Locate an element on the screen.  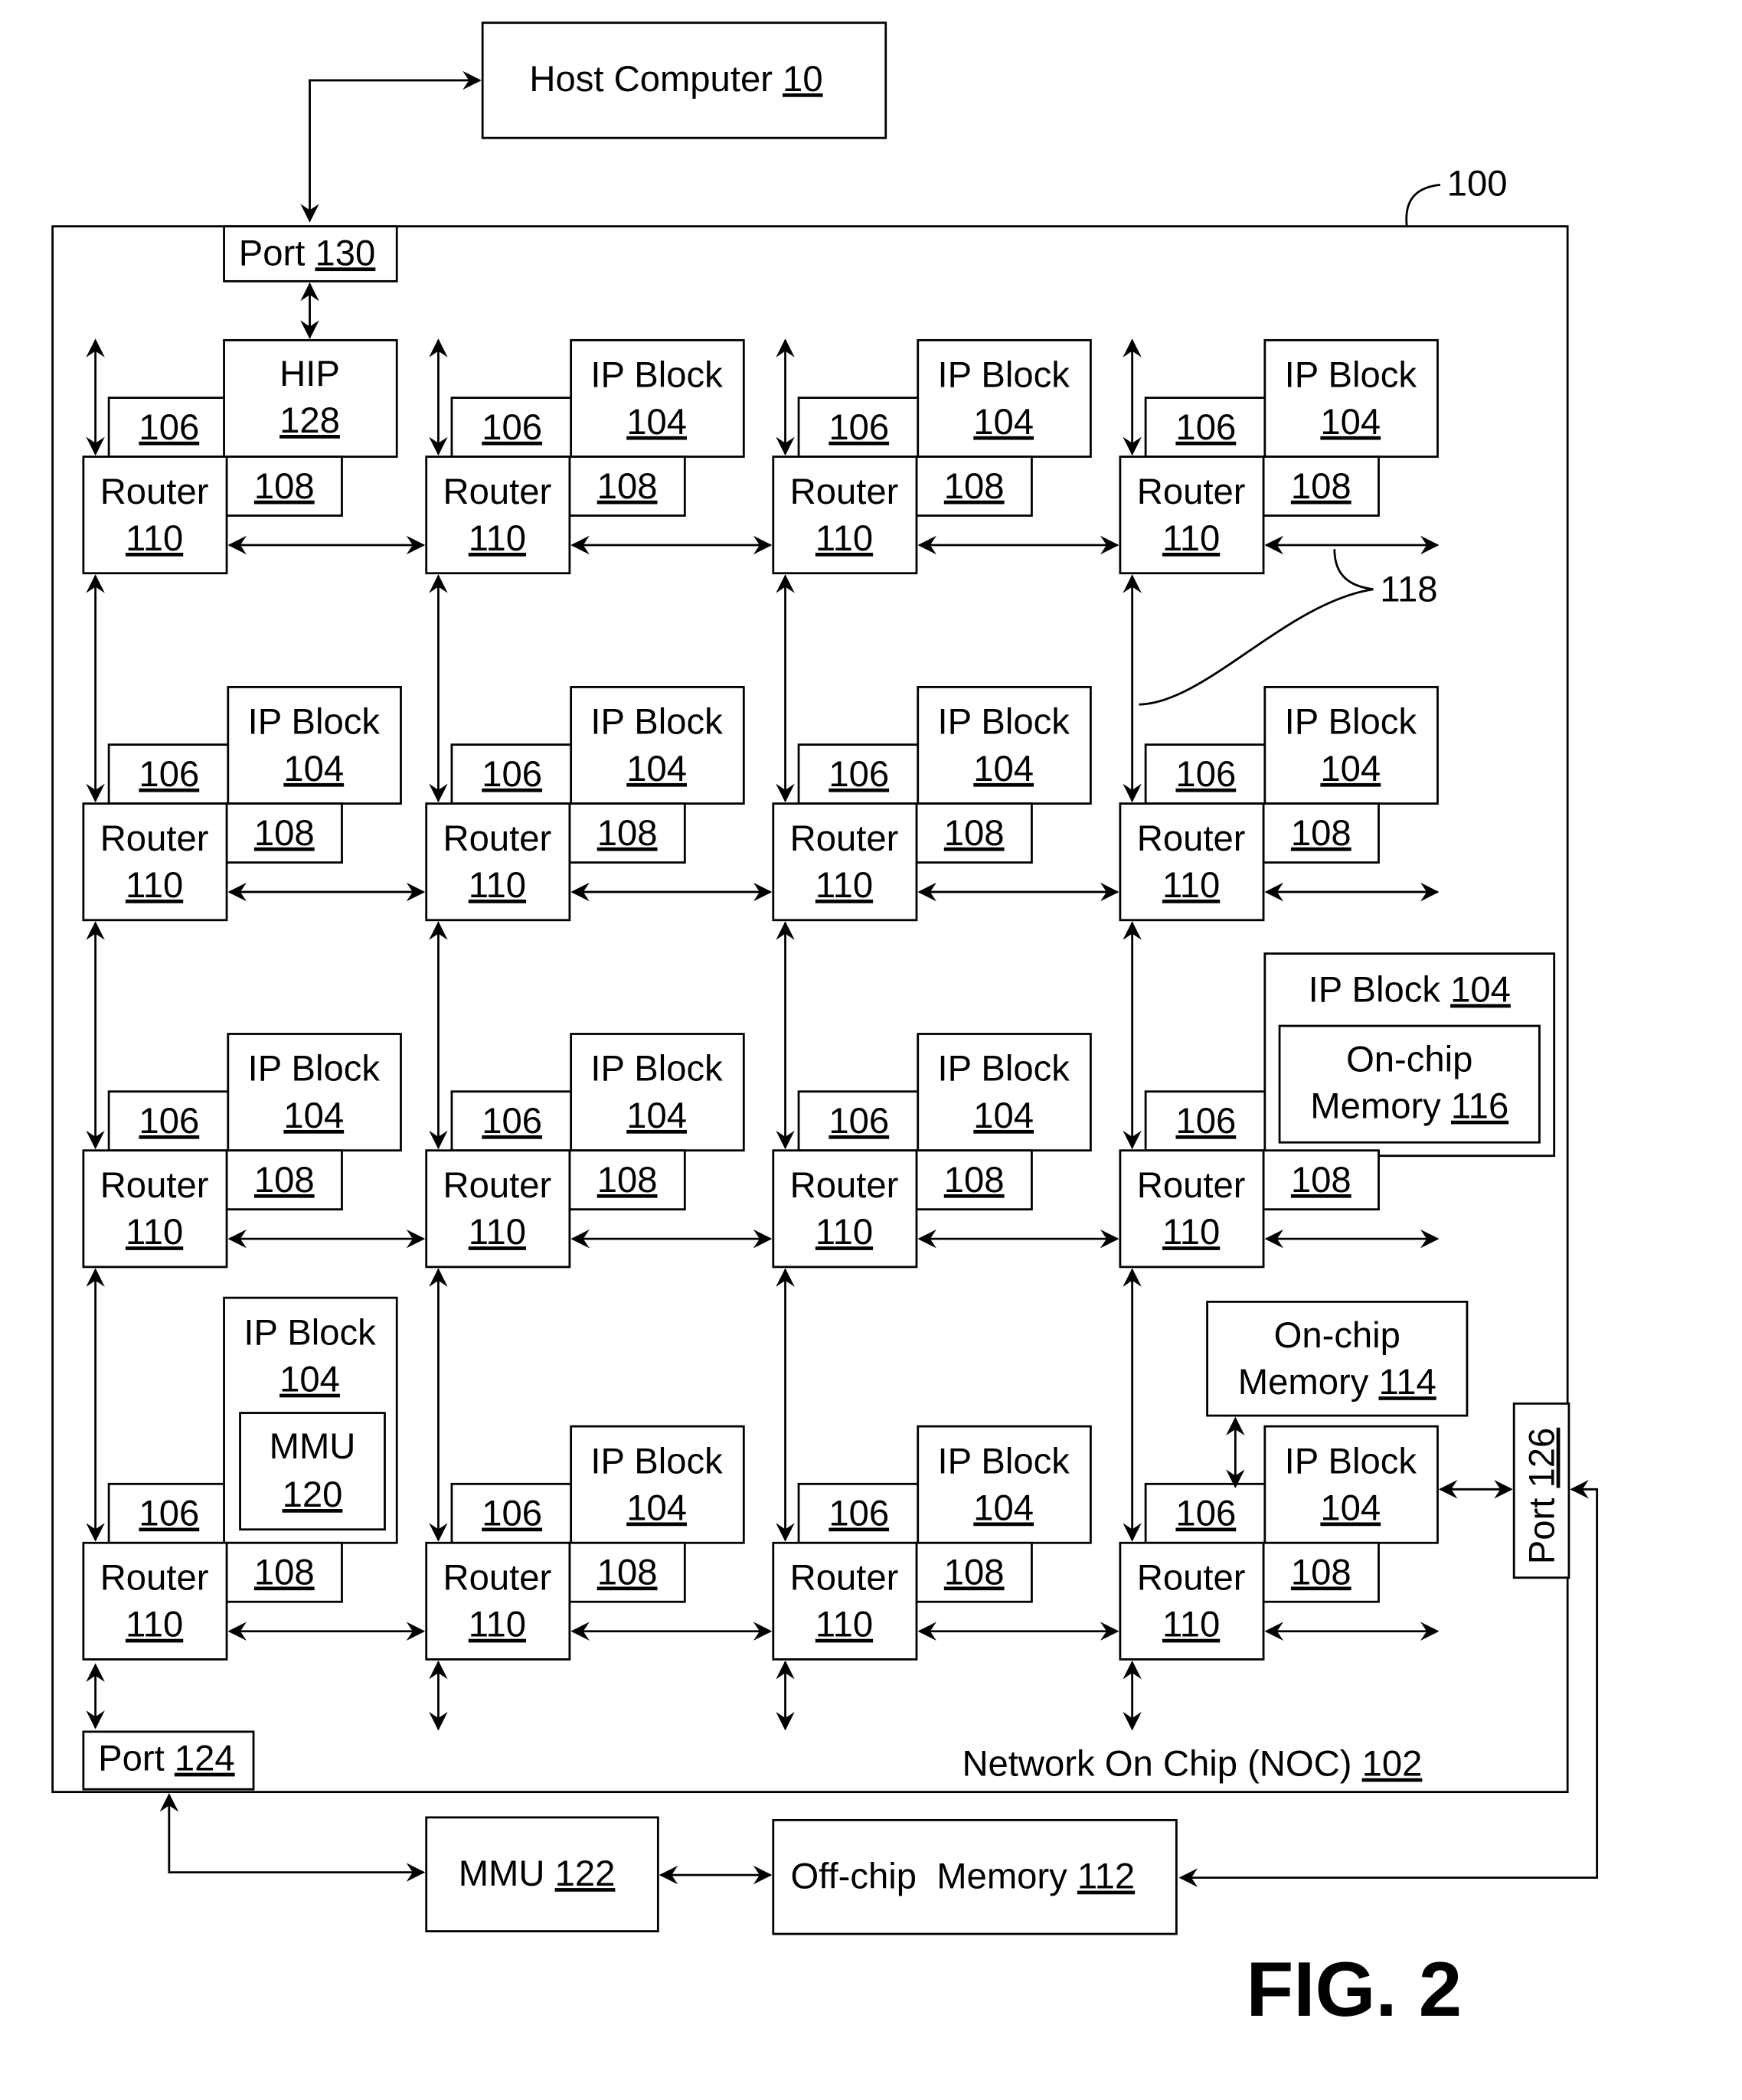
grid-node: 106 HIP 128 108 Router 110 is located at coordinates (254, 457).